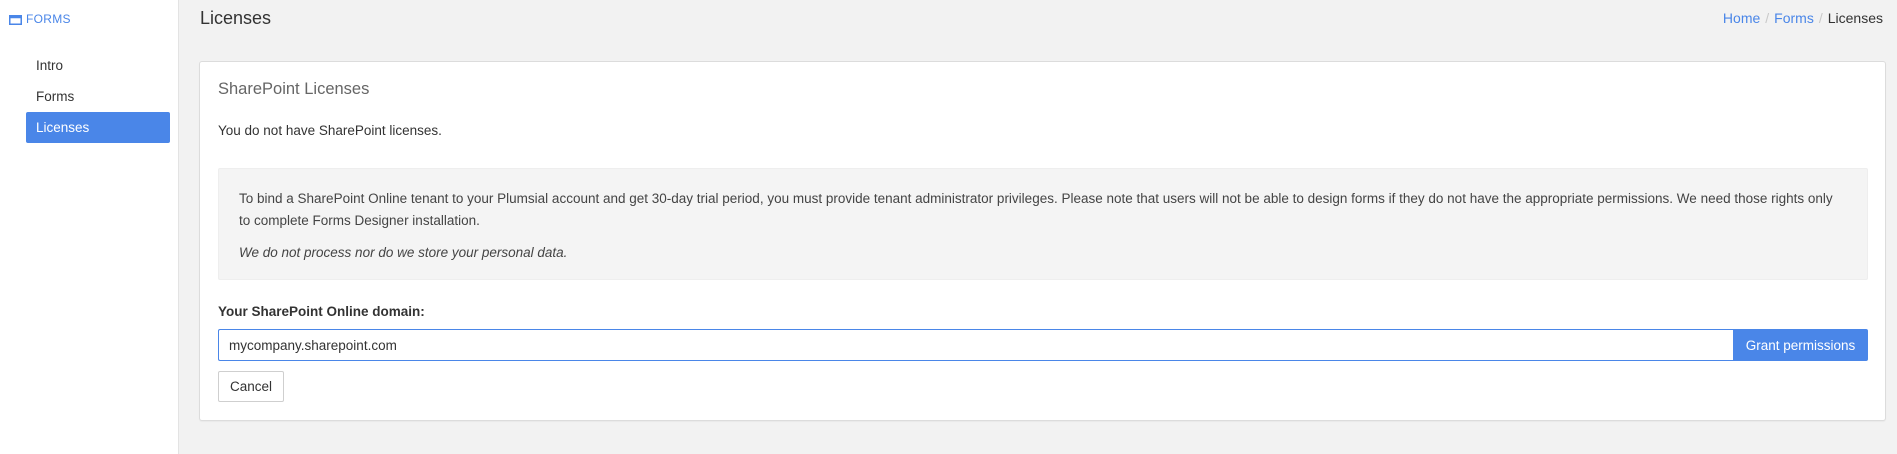 The image size is (1897, 454). I want to click on cancel-button: Cancel, so click(251, 386).